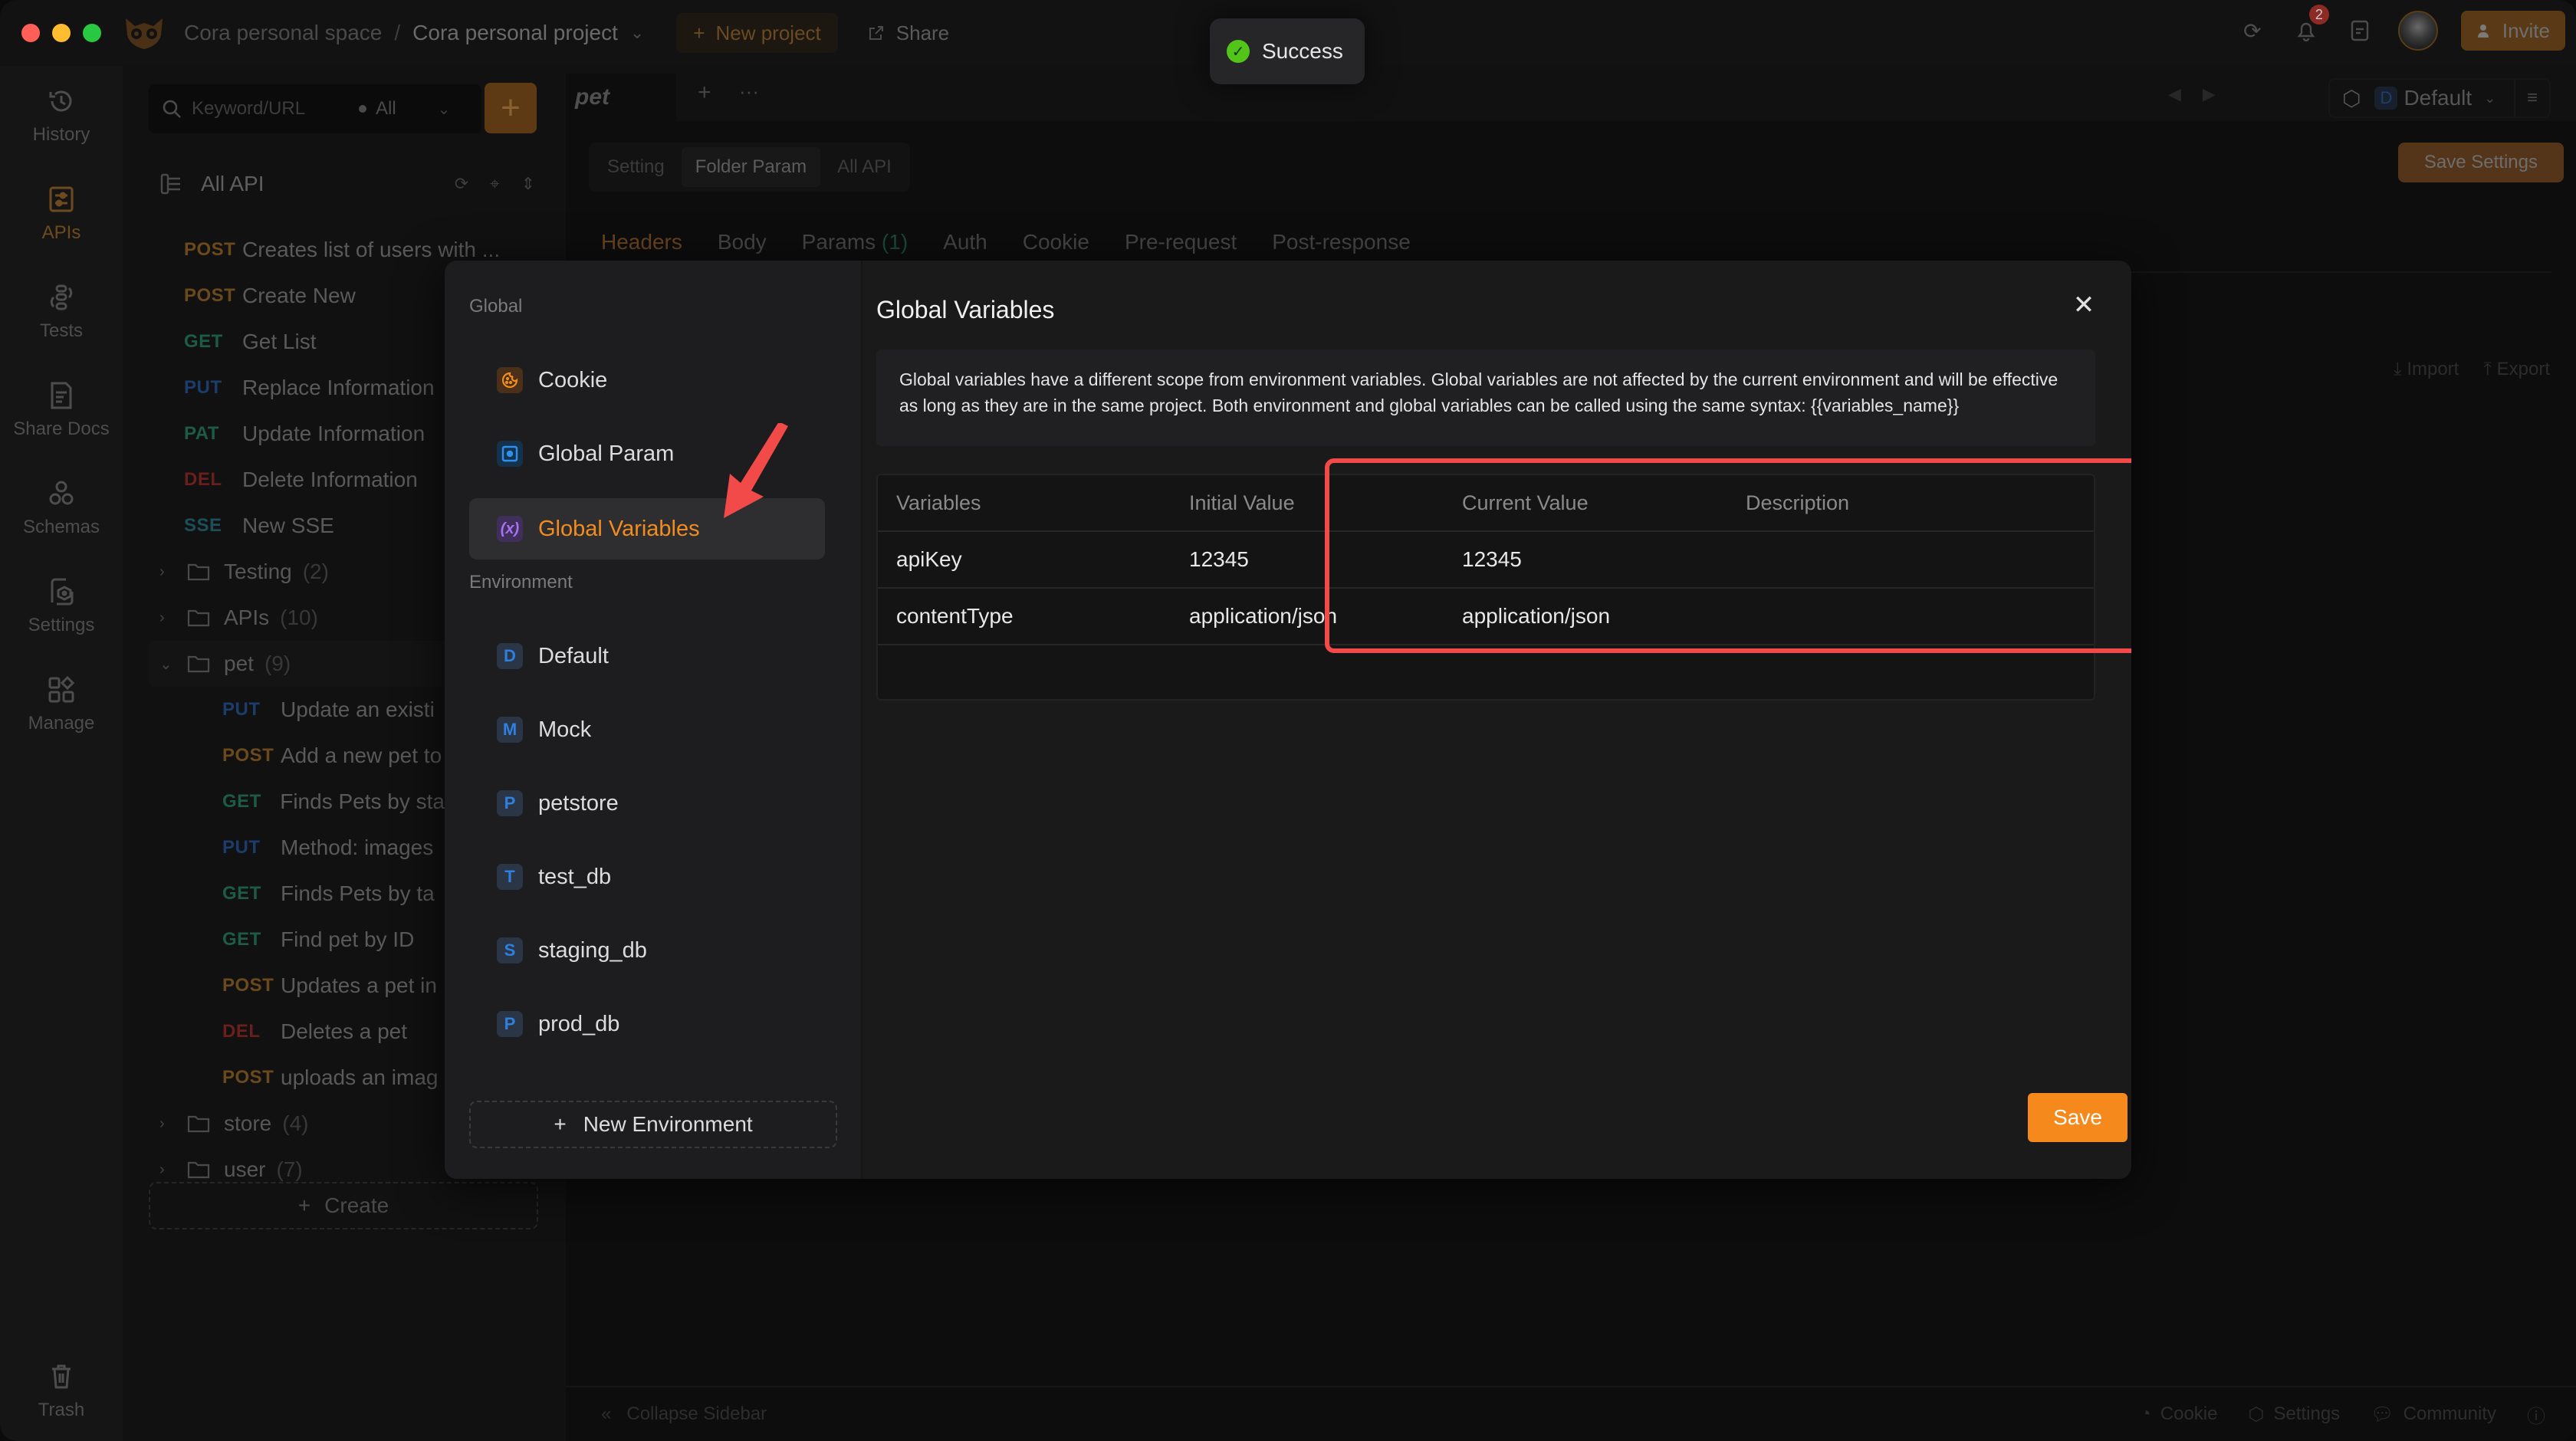 Image resolution: width=2576 pixels, height=1441 pixels. Describe the element at coordinates (344, 1031) in the screenshot. I see `api-name: Deletes a pet` at that location.